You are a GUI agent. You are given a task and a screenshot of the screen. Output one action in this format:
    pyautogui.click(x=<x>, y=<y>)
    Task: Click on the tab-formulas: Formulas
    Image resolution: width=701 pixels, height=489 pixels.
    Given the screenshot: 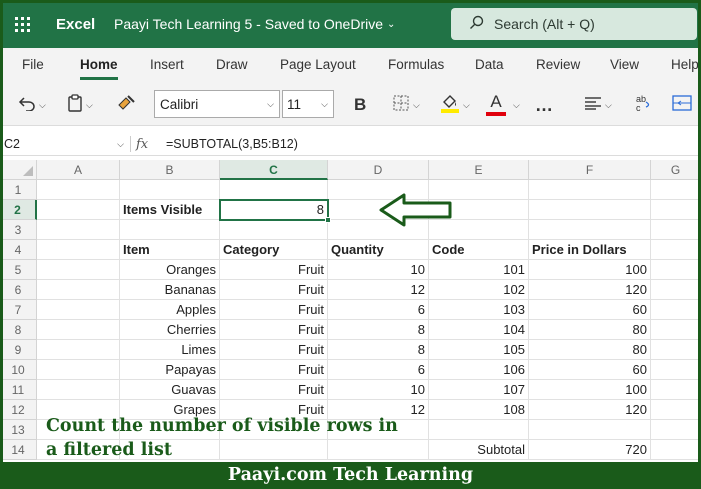 What is the action you would take?
    pyautogui.click(x=416, y=64)
    